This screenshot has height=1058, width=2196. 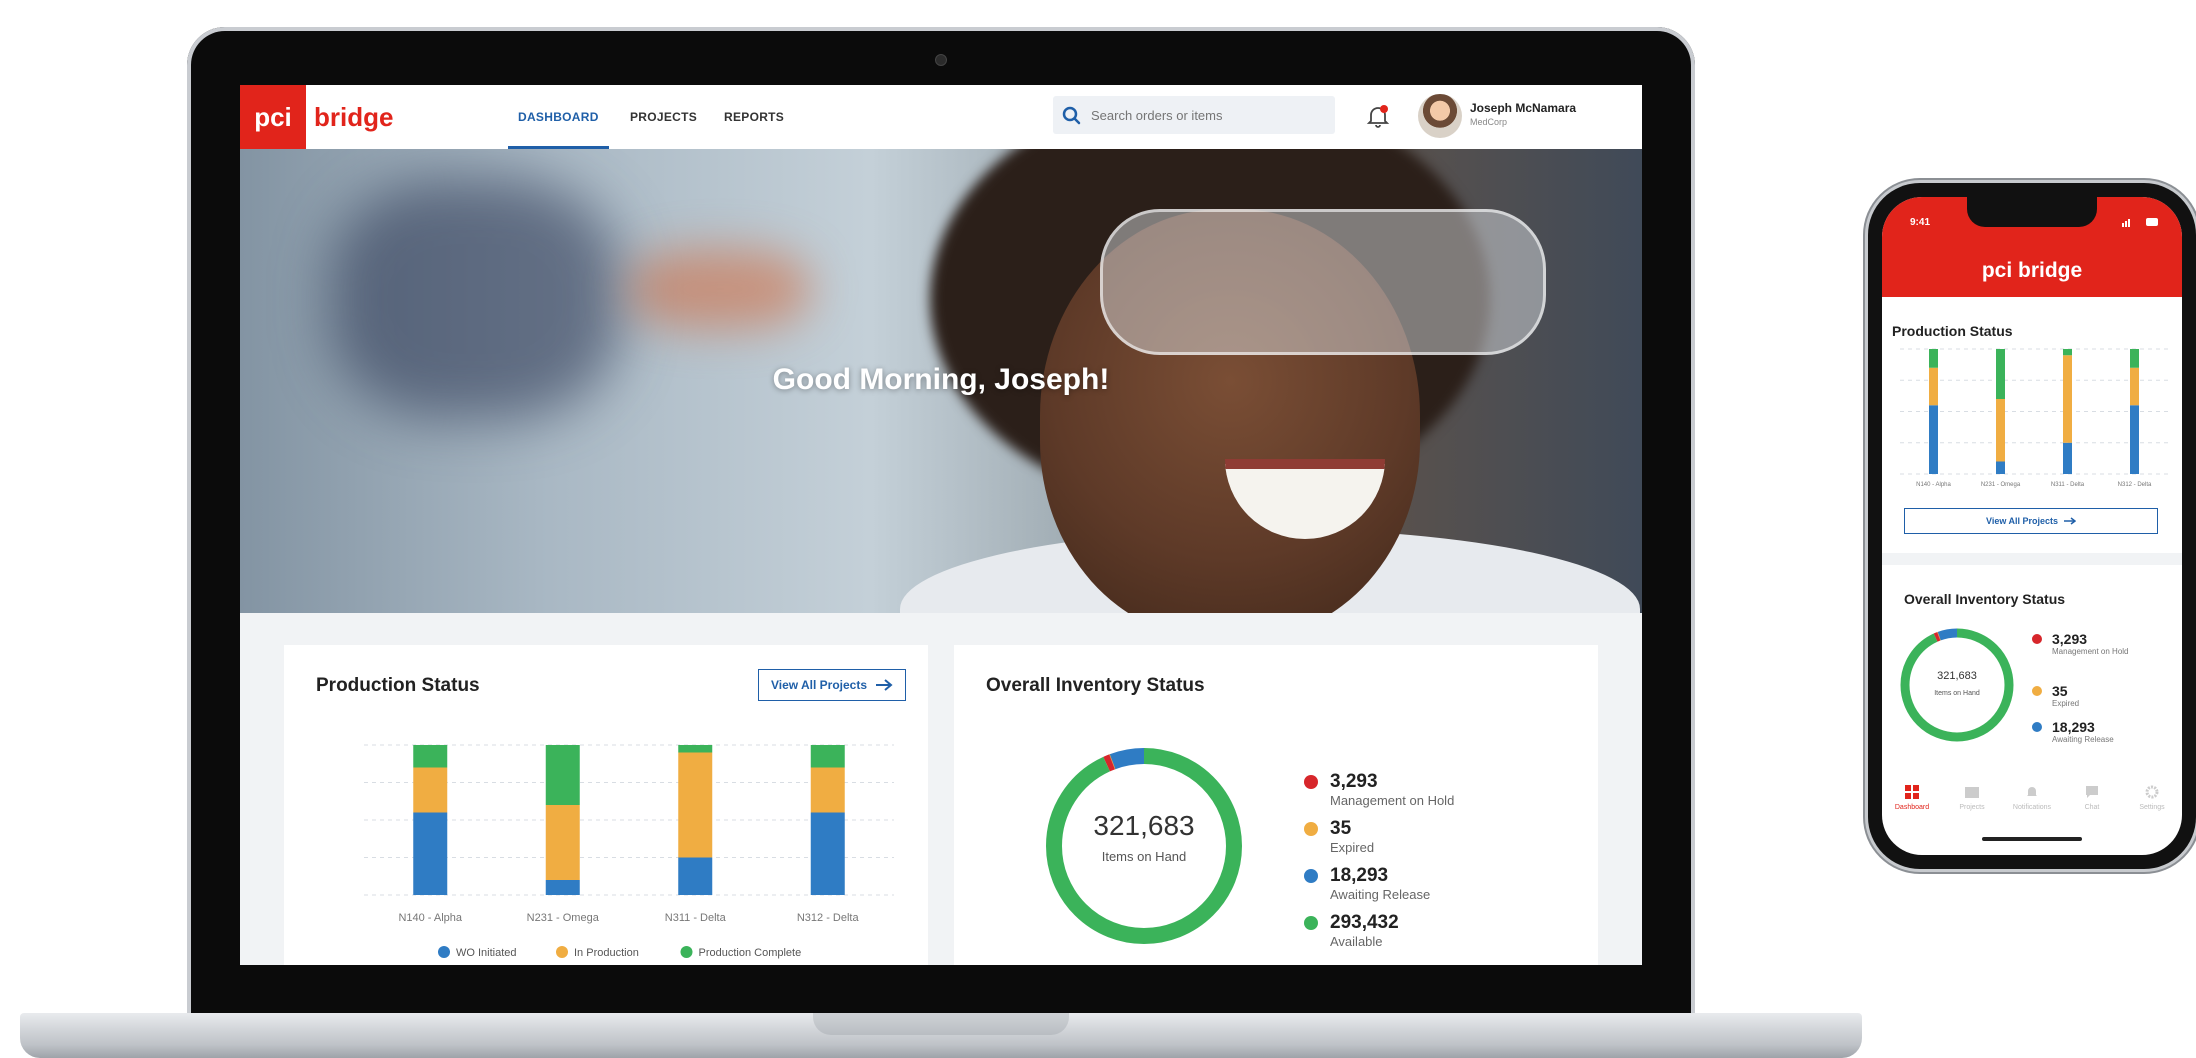 What do you see at coordinates (2070, 639) in the screenshot?
I see `phone-inventory-item-value: 3,293` at bounding box center [2070, 639].